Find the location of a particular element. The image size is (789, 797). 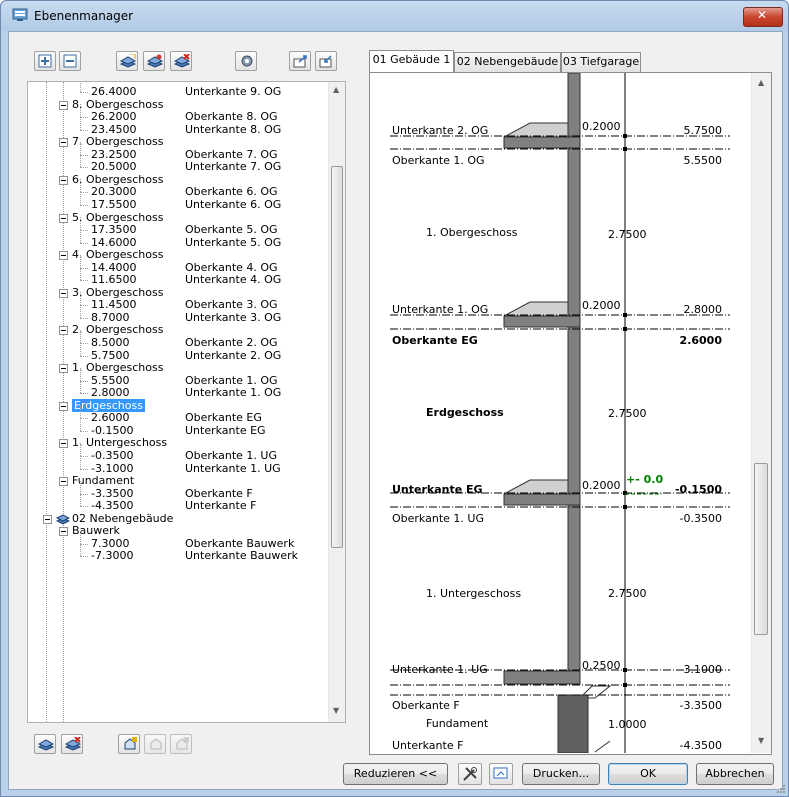

tree-leaf-label: Unterkante Bauwerk is located at coordinates (241, 556).